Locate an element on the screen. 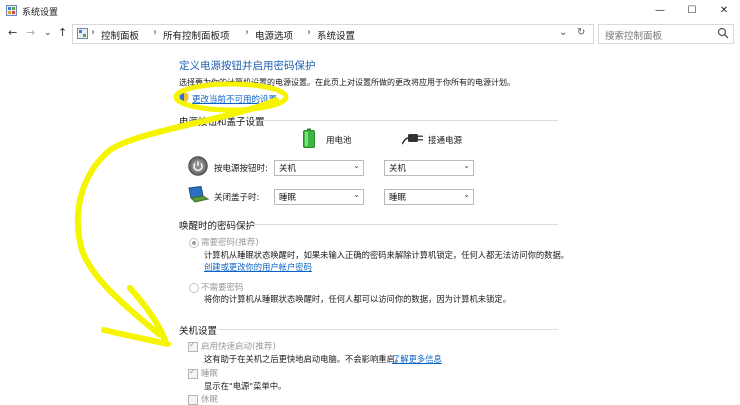 Image resolution: width=740 pixels, height=405 pixels. require-password-label: 需要密码(推荐) is located at coordinates (230, 243).